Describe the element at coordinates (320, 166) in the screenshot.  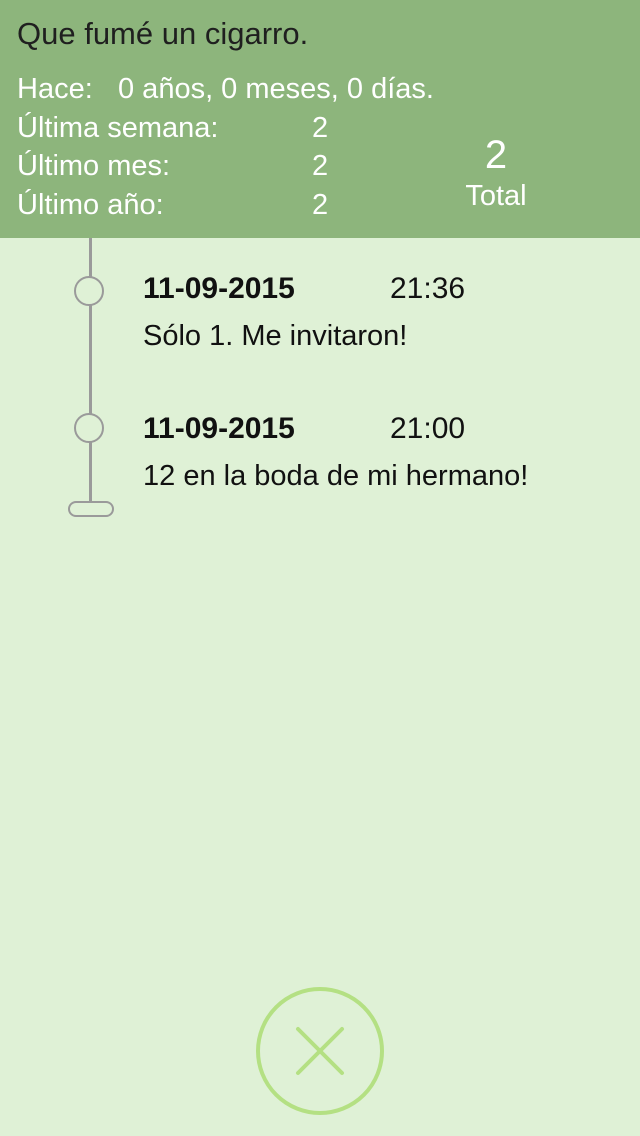
I see `stat-value-month: 2` at that location.